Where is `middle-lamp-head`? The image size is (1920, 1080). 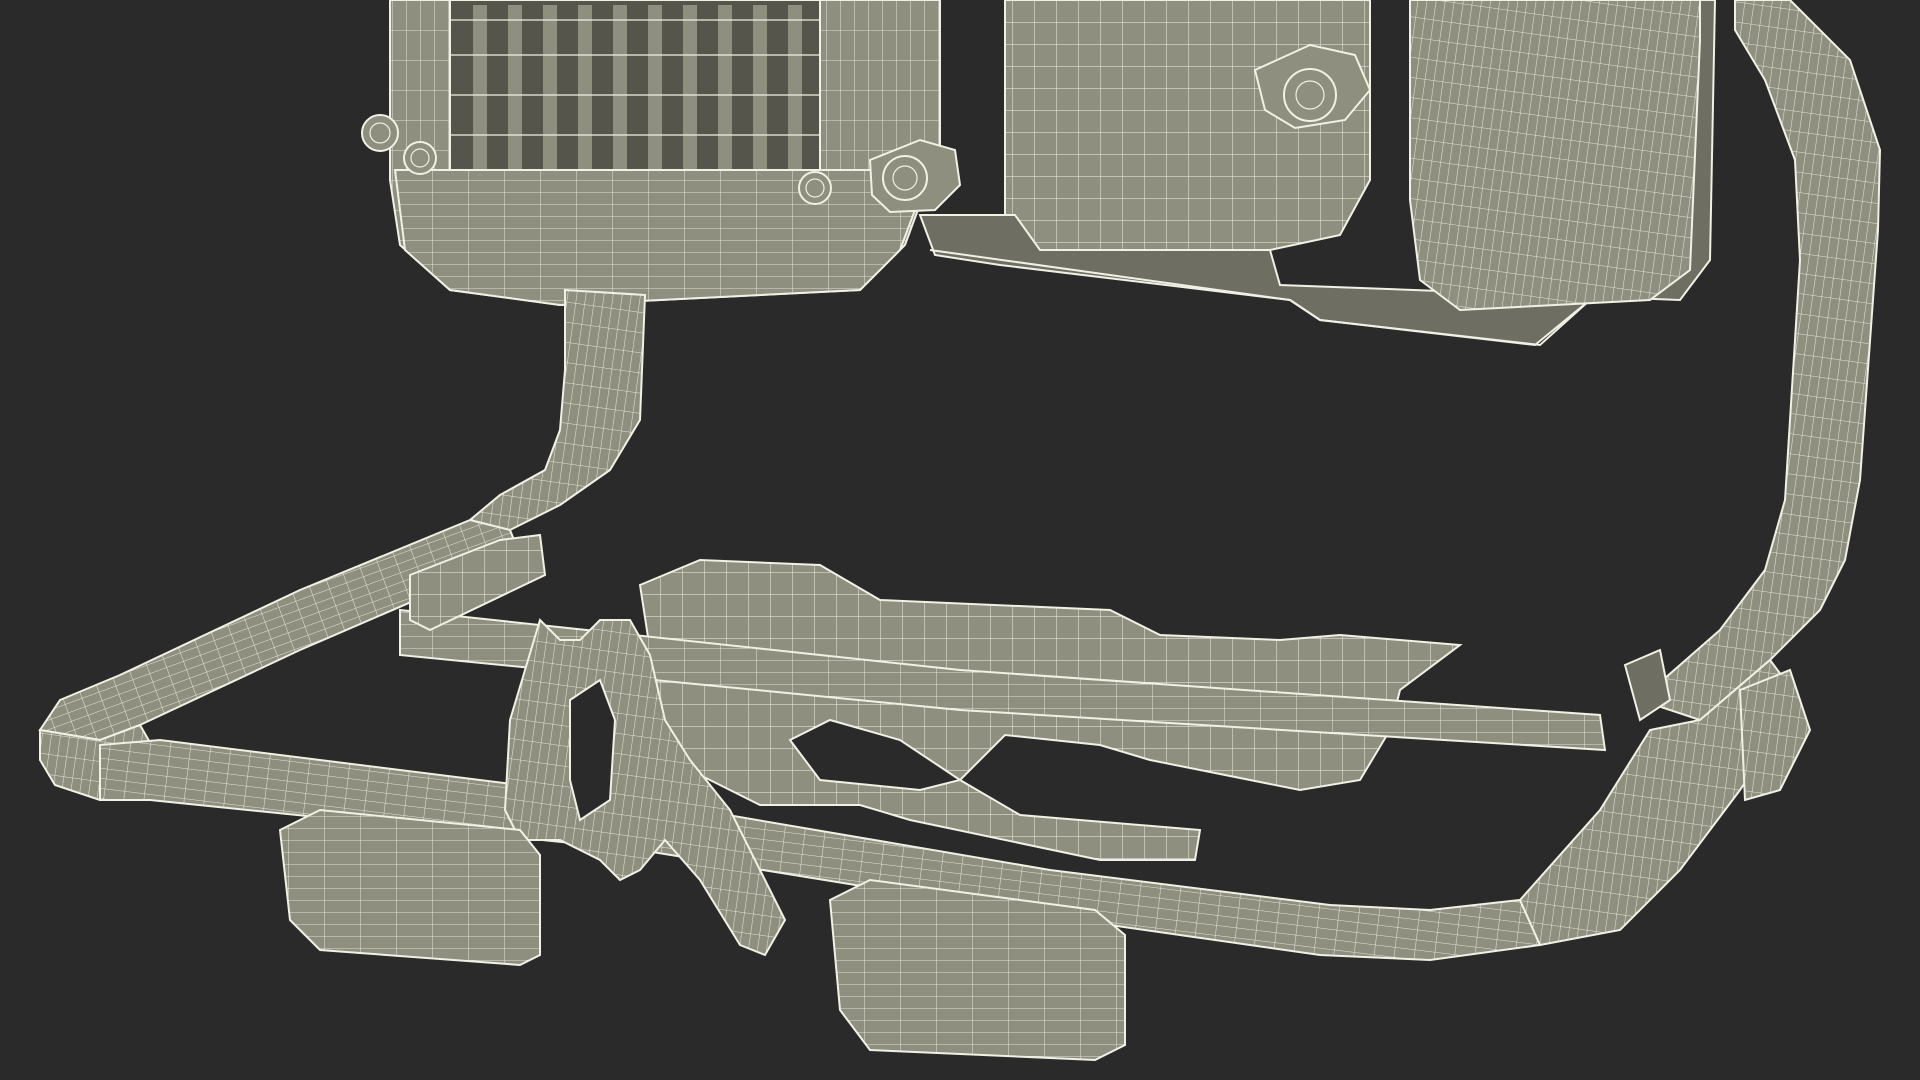 middle-lamp-head is located at coordinates (1188, 125).